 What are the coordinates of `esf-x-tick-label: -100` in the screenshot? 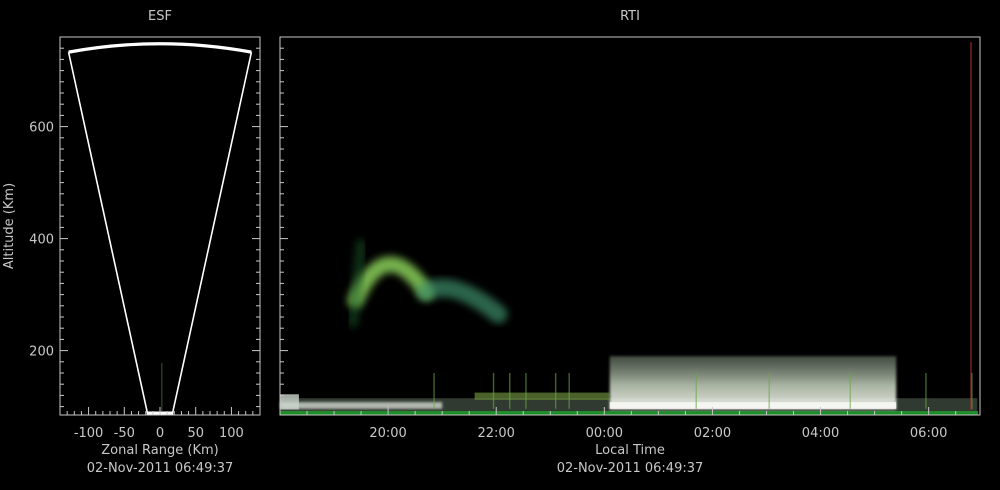 It's located at (89, 433).